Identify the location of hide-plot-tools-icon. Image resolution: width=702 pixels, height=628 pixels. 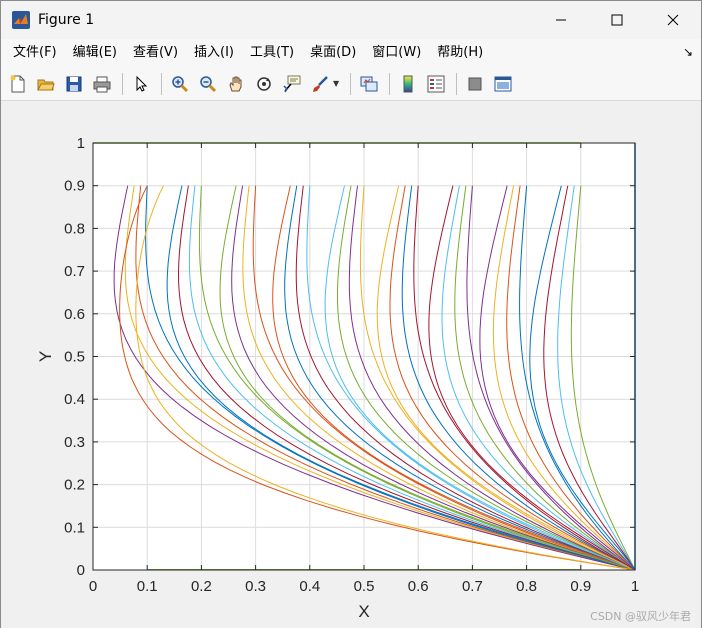
(475, 83).